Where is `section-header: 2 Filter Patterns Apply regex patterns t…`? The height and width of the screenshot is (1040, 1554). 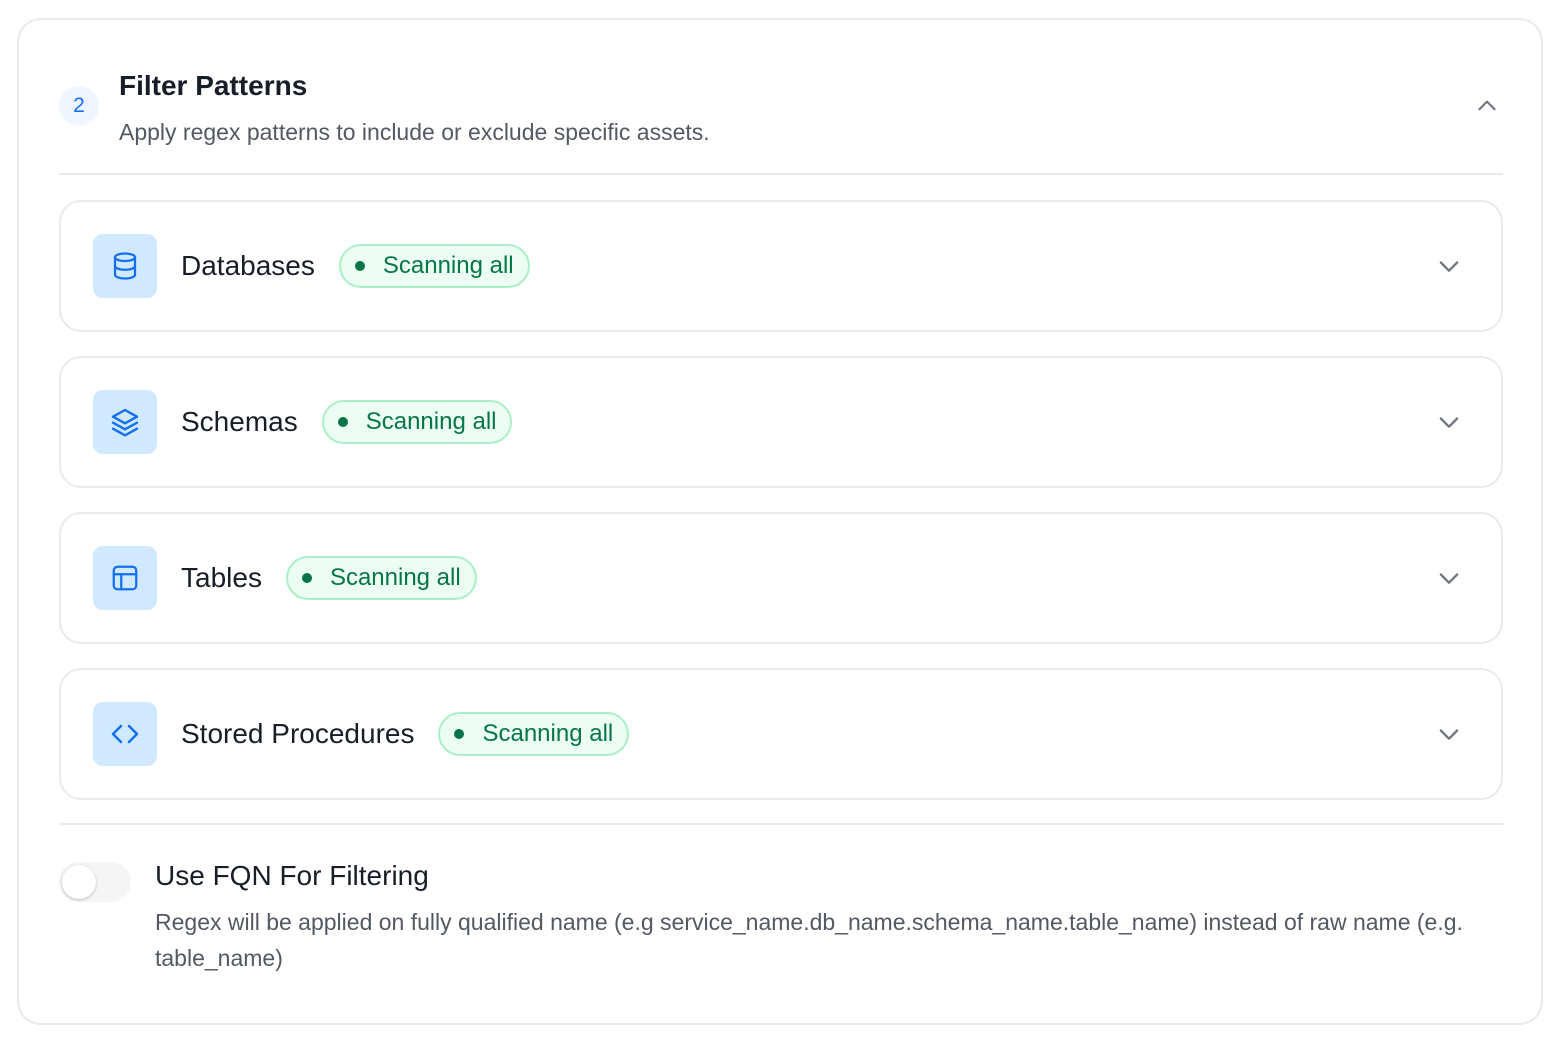
section-header: 2 Filter Patterns Apply regex patterns t… is located at coordinates (781, 123).